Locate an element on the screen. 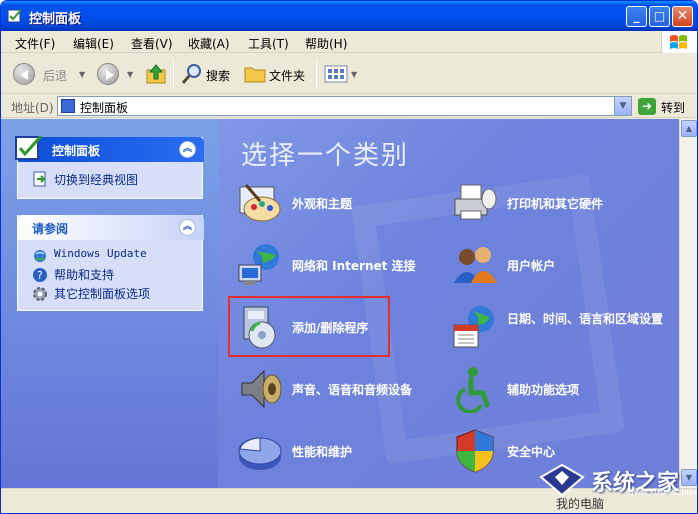 The height and width of the screenshot is (514, 698). window-title: 控制面板 is located at coordinates (55, 19).